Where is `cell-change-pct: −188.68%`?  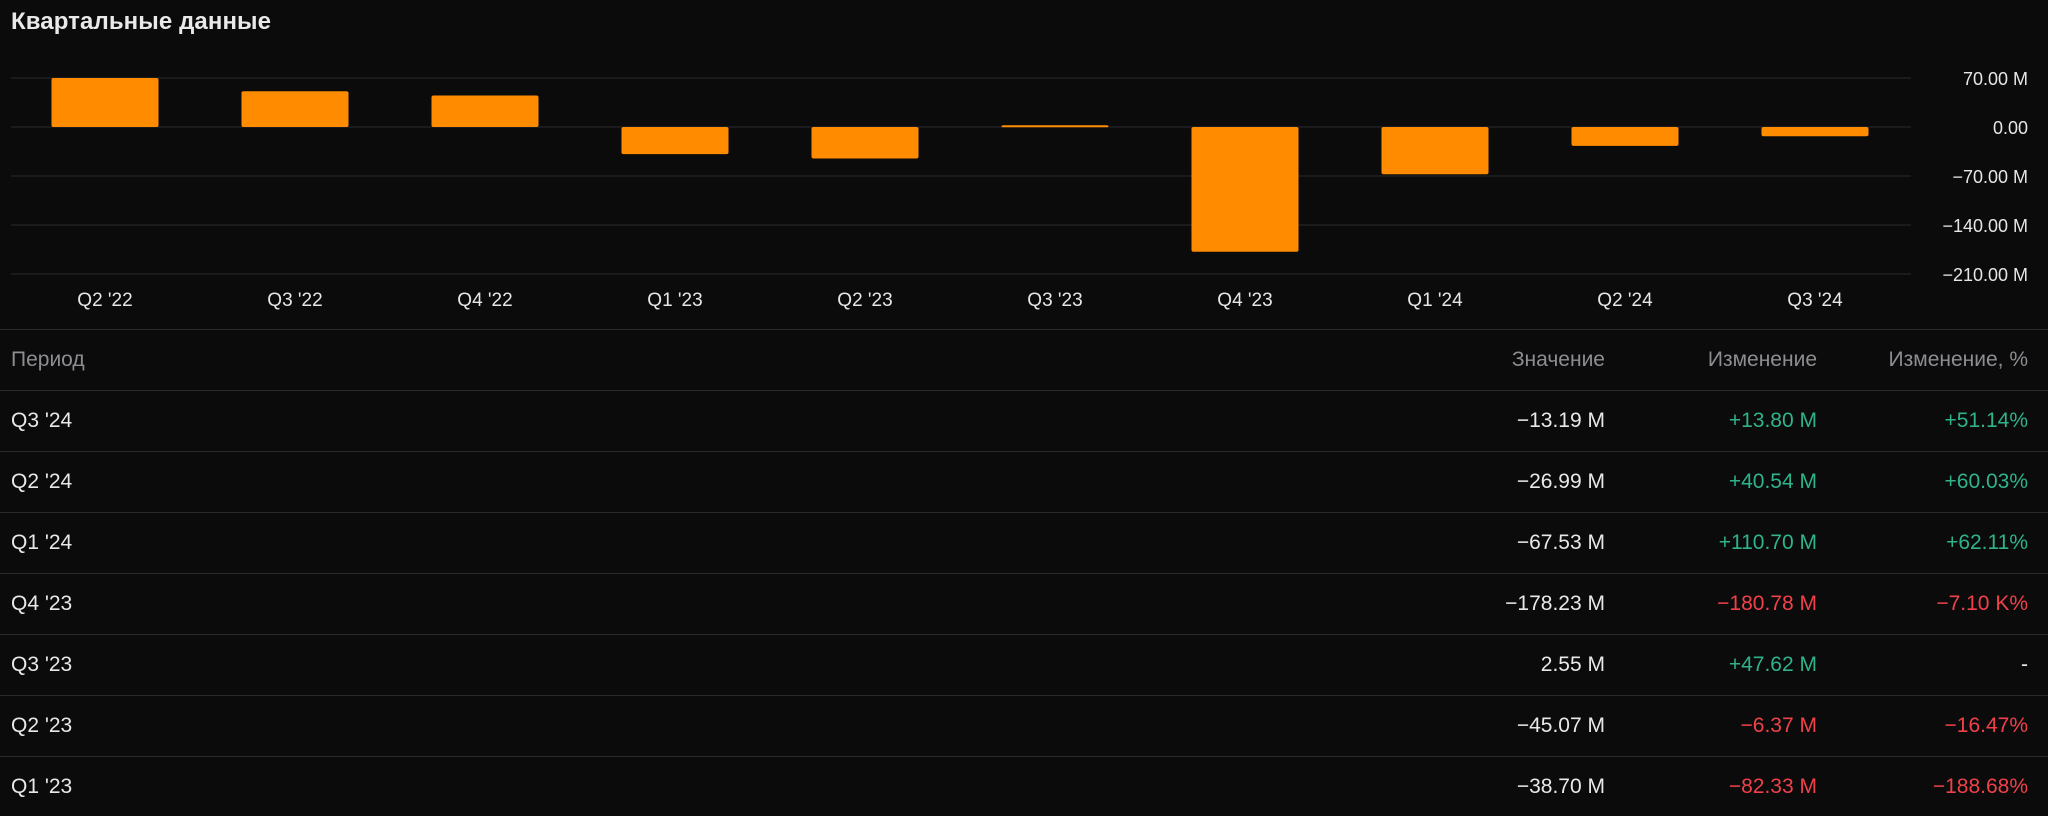
cell-change-pct: −188.68% is located at coordinates (1932, 786).